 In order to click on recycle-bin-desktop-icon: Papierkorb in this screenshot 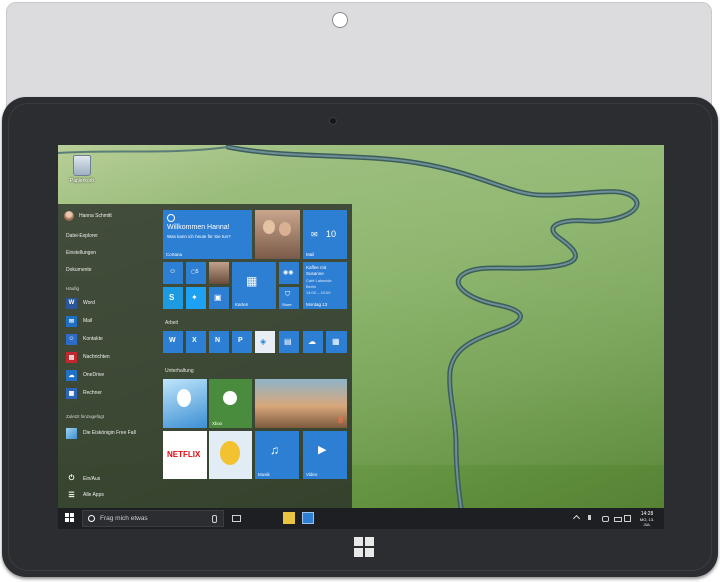, I will do `click(82, 169)`.